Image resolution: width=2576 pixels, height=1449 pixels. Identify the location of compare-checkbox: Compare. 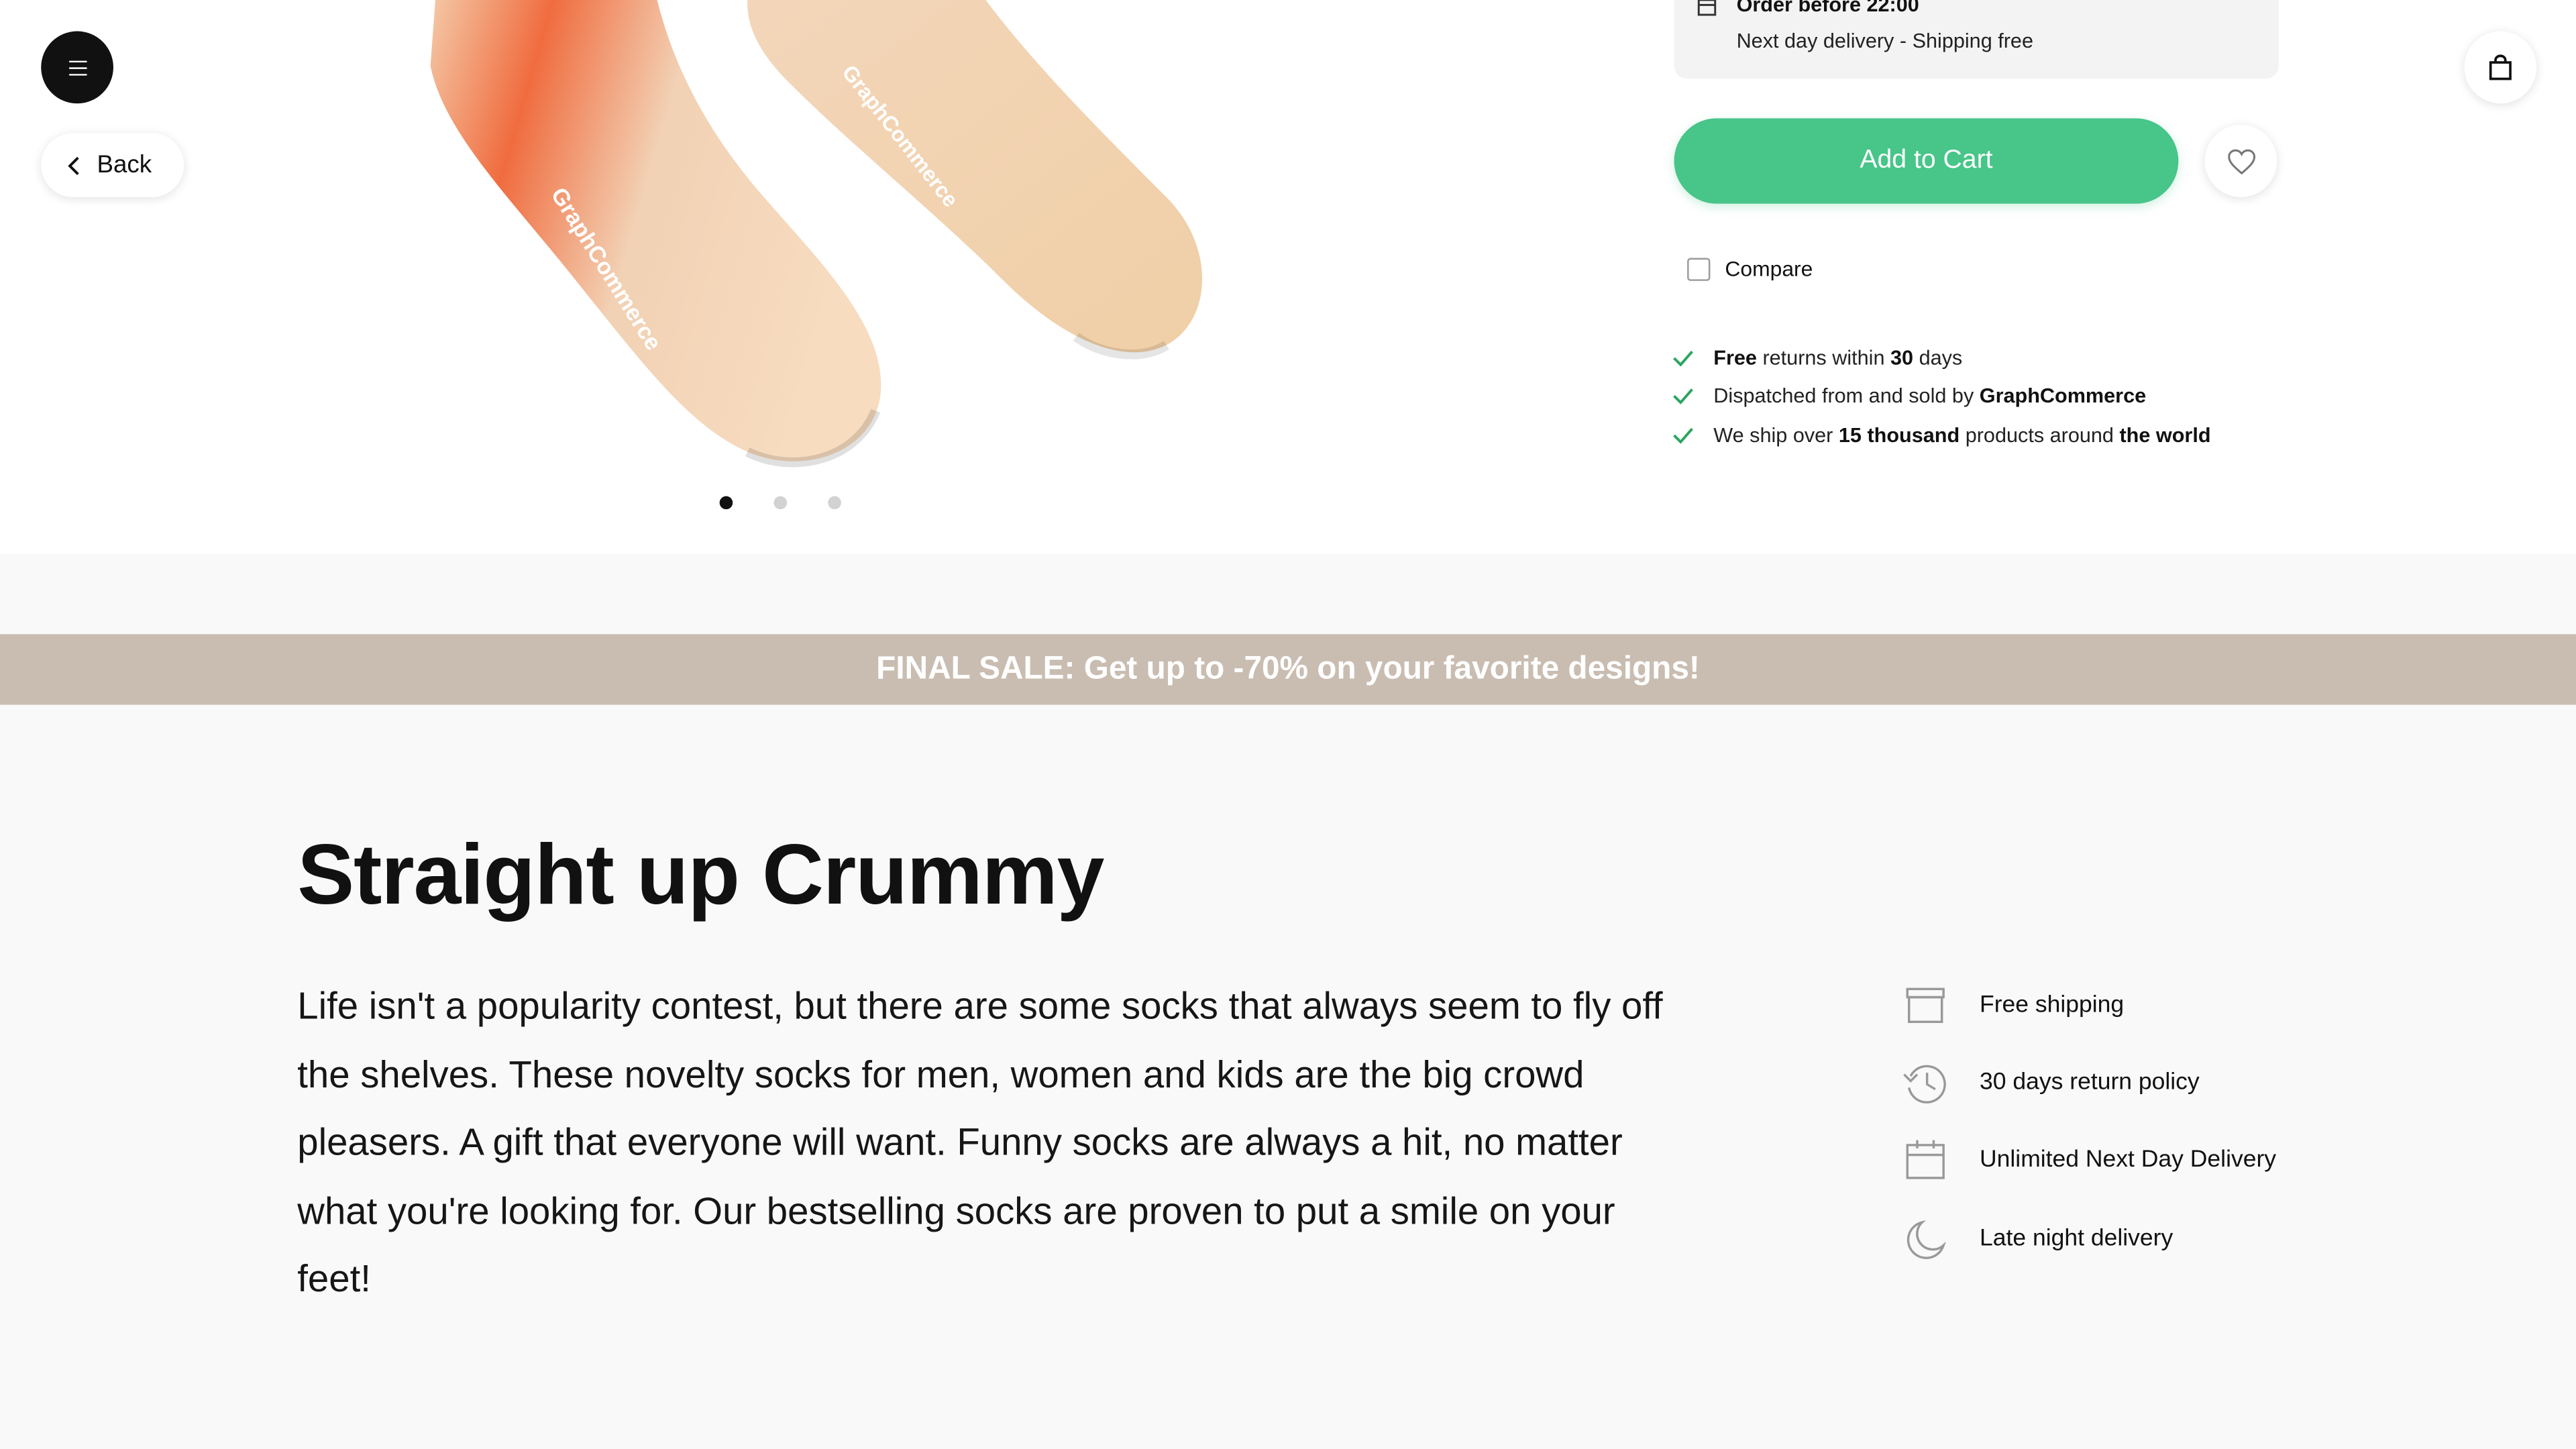
(1750, 268).